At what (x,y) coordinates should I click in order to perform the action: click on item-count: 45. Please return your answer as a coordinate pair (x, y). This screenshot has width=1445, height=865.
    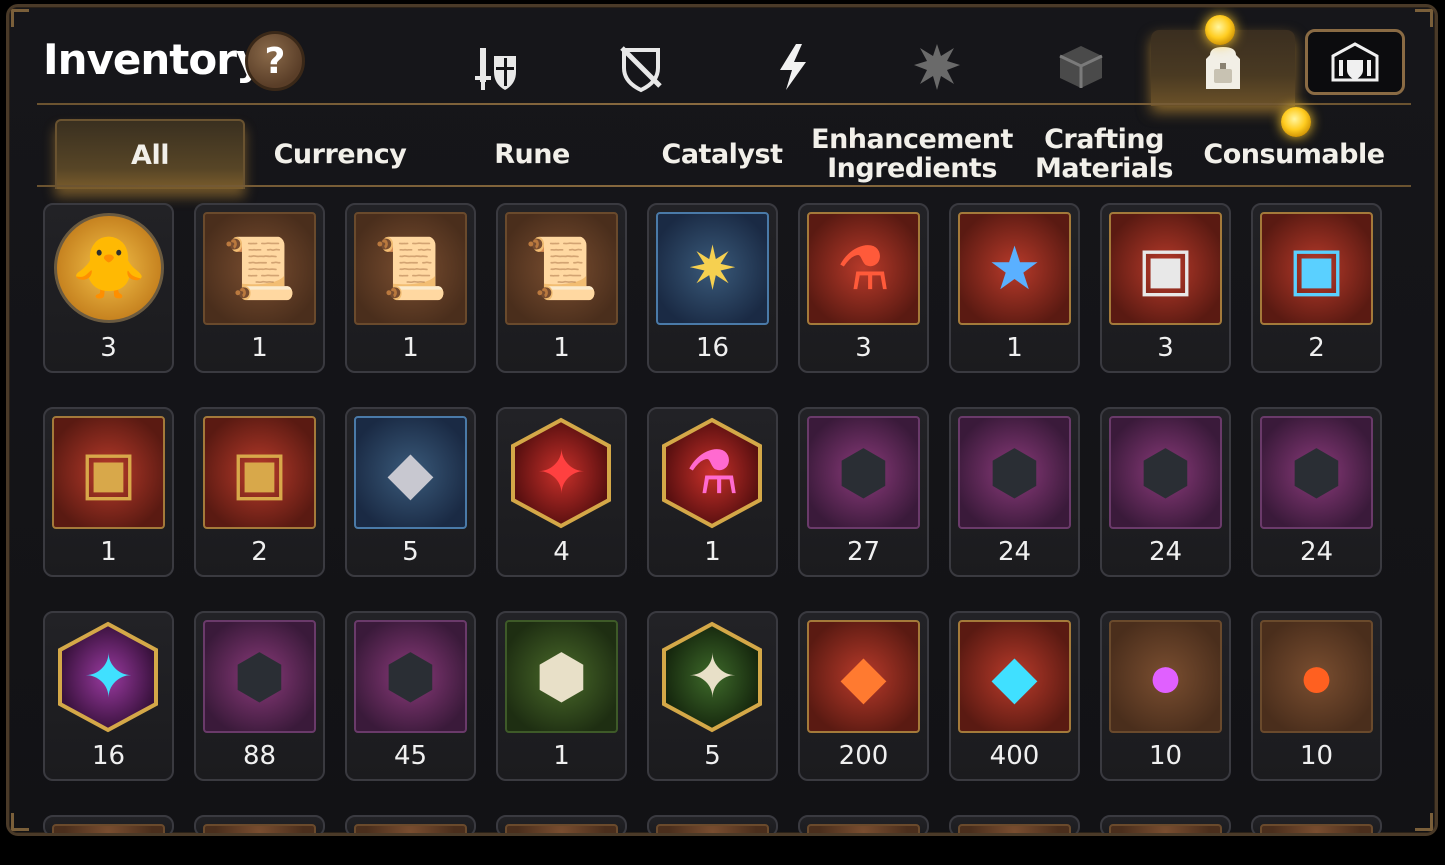
    Looking at the image, I should click on (410, 756).